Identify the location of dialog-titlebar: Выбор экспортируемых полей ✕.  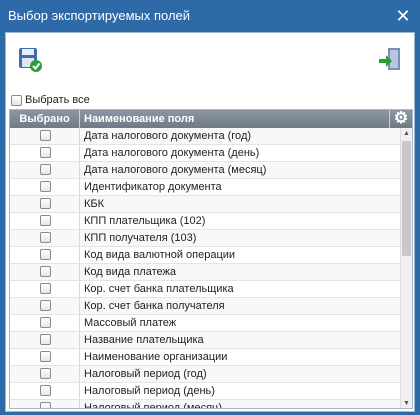
(210, 16).